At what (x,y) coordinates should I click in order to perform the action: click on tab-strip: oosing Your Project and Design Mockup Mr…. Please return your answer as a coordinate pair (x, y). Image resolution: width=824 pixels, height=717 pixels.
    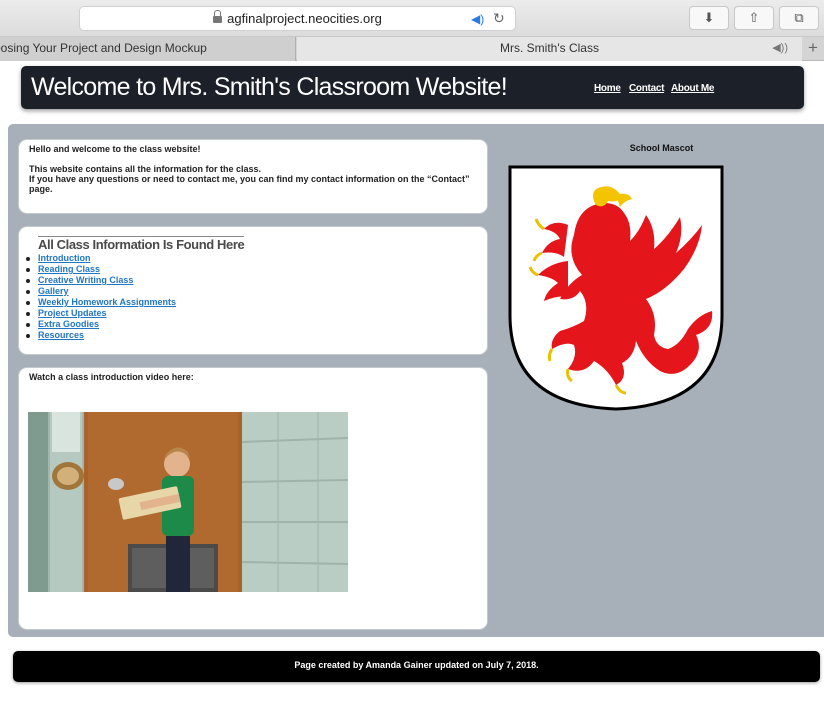
    Looking at the image, I should click on (412, 49).